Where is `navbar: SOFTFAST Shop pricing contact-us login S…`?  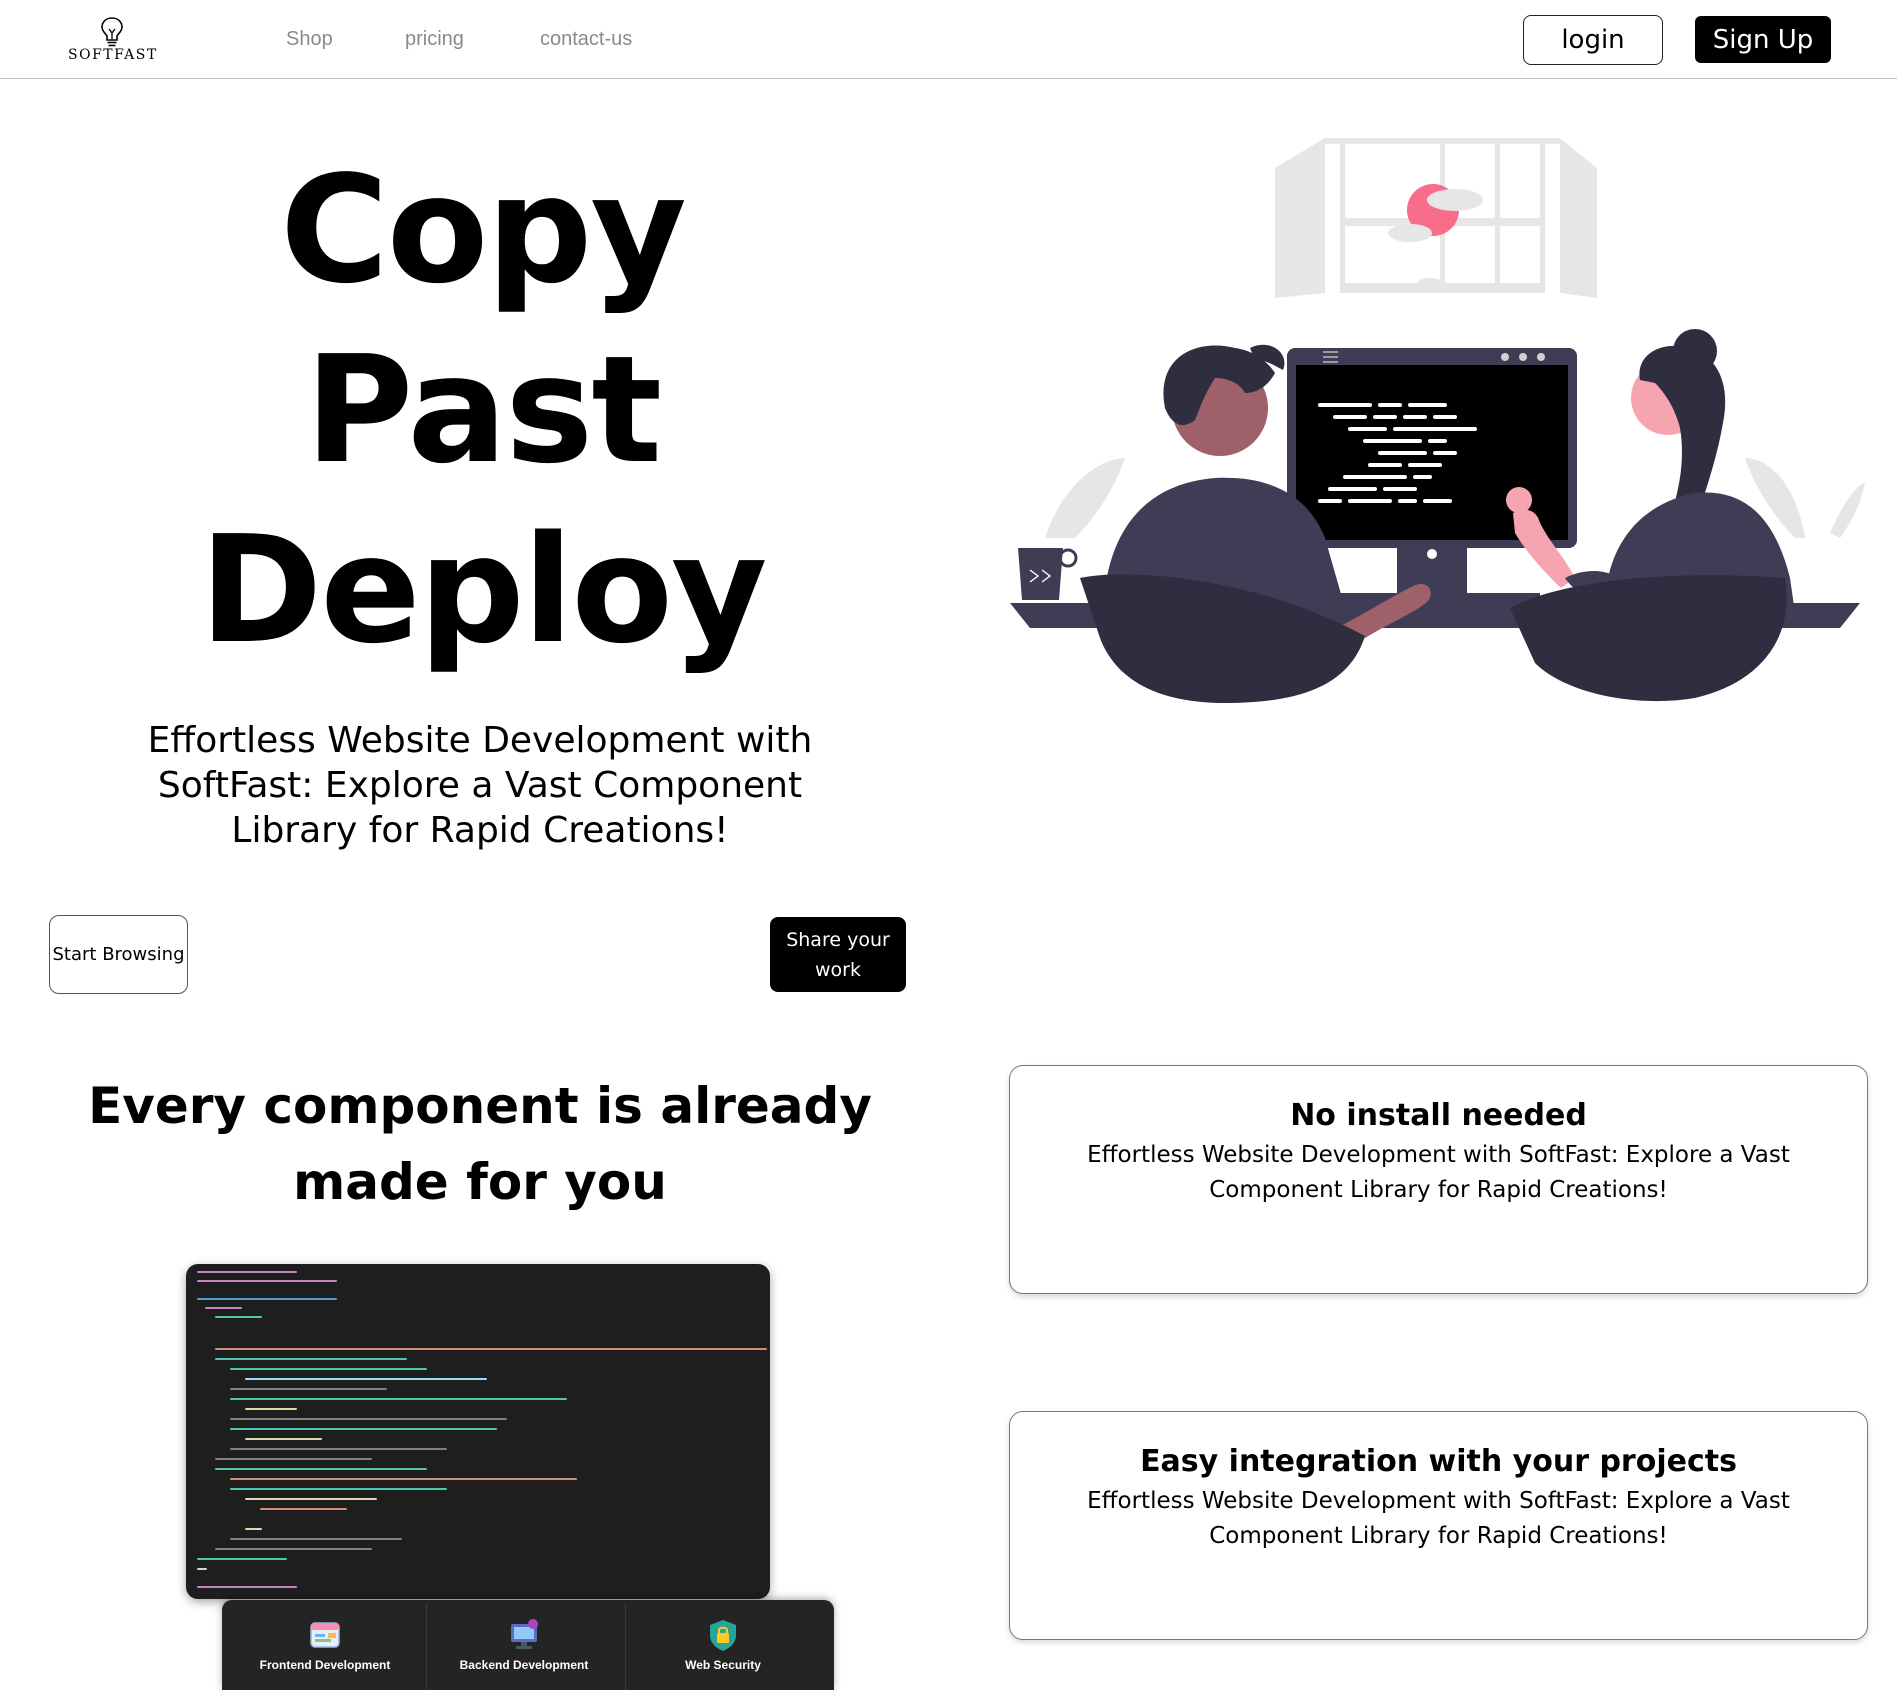 navbar: SOFTFAST Shop pricing contact-us login S… is located at coordinates (948, 39).